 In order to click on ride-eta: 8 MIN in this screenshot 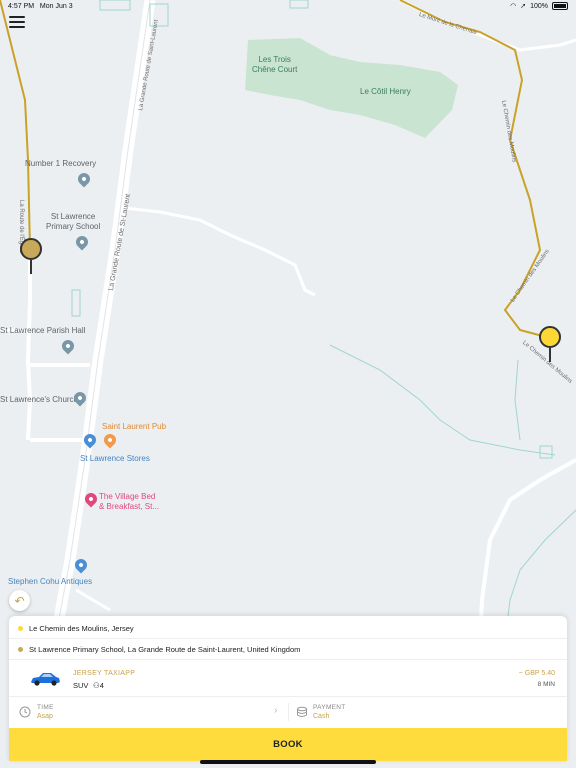, I will do `click(546, 684)`.